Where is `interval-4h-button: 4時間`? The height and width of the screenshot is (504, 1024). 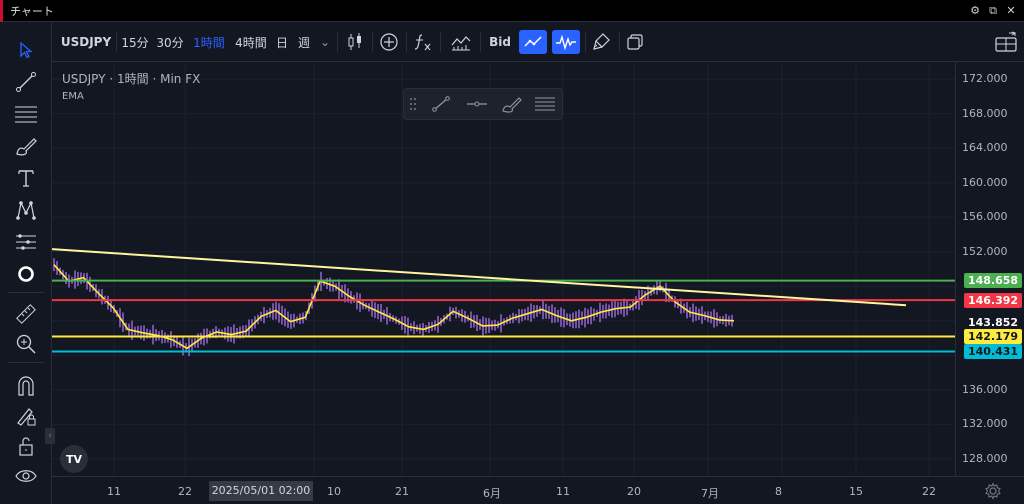 interval-4h-button: 4時間 is located at coordinates (251, 42).